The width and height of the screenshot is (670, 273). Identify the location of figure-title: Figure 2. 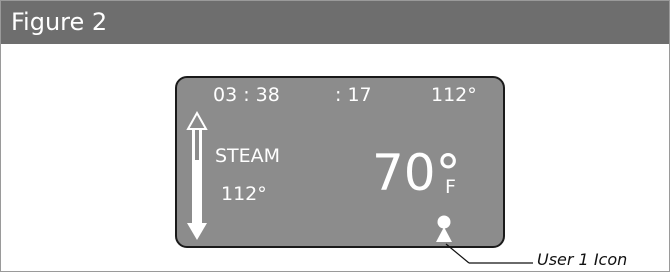
(59, 22).